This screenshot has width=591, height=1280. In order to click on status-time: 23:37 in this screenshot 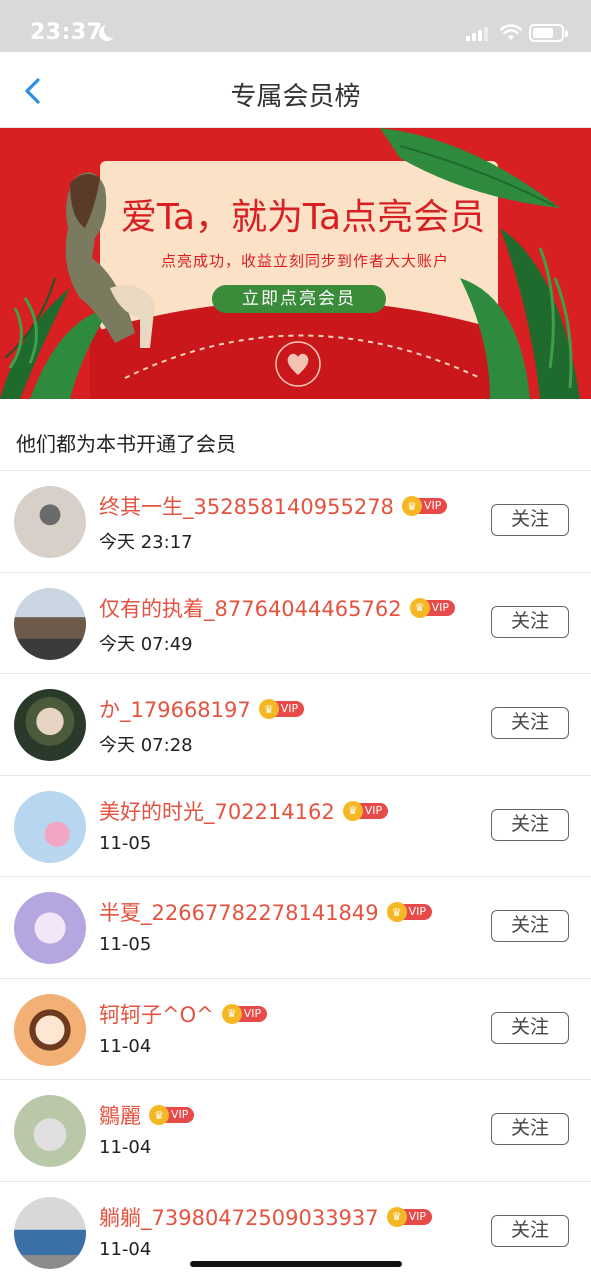, I will do `click(66, 32)`.